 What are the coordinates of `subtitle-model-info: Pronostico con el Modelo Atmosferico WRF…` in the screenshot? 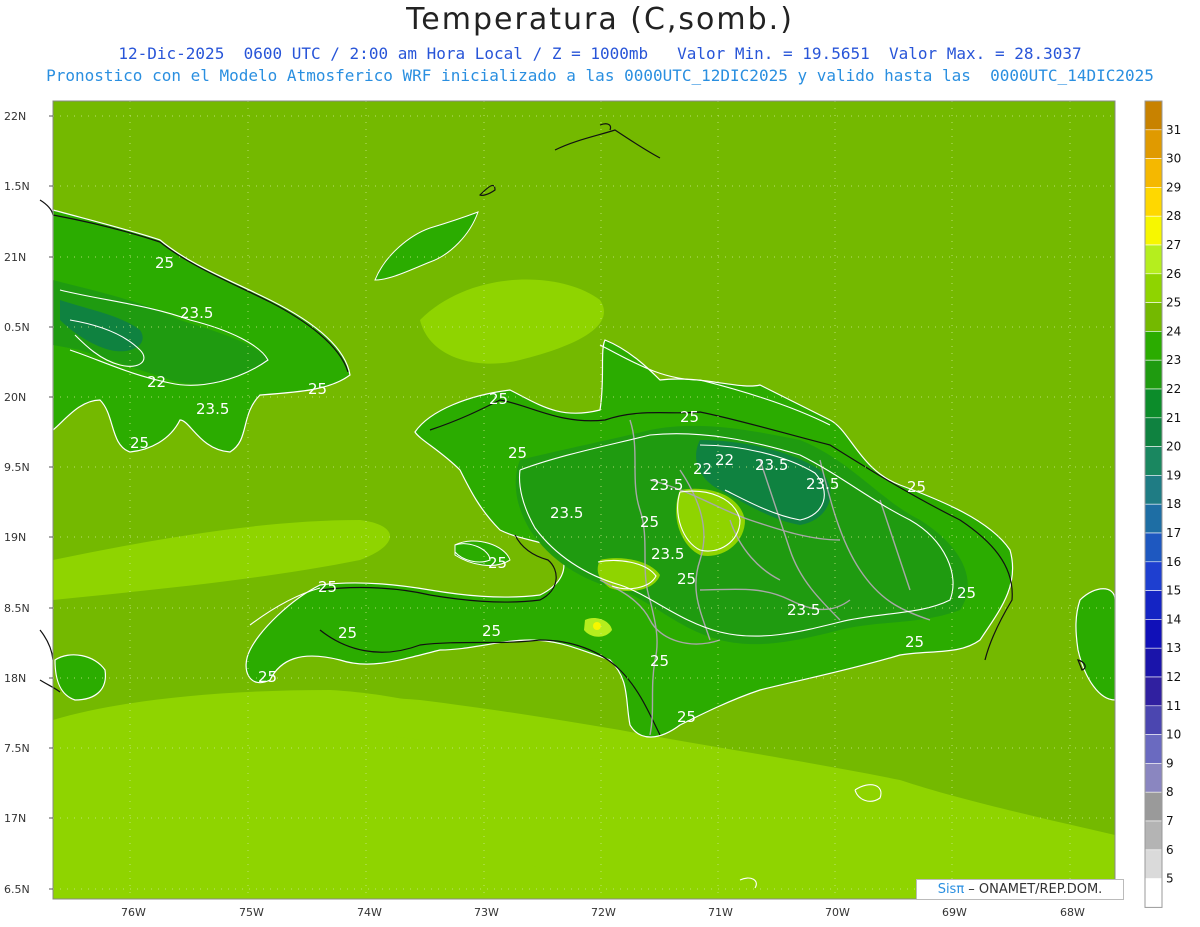 It's located at (600, 75).